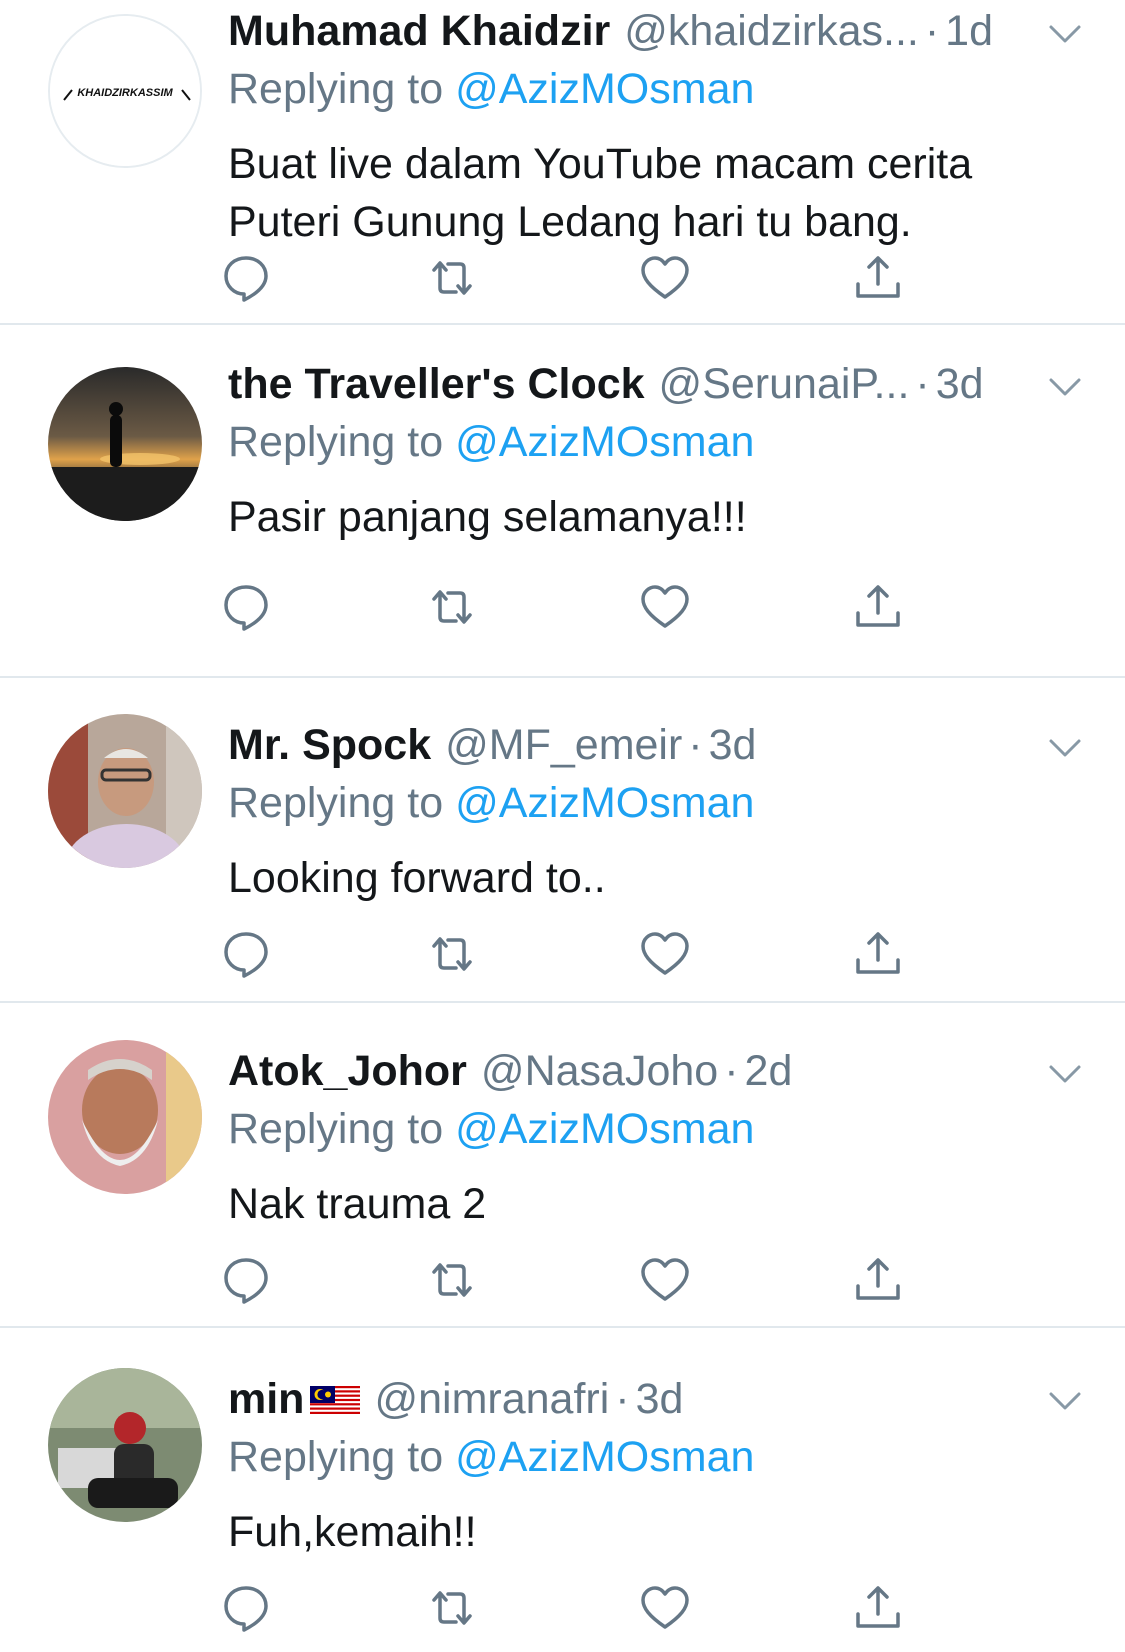 The image size is (1125, 1652). What do you see at coordinates (599, 1071) in the screenshot?
I see `user-handle: @NasaJoho` at bounding box center [599, 1071].